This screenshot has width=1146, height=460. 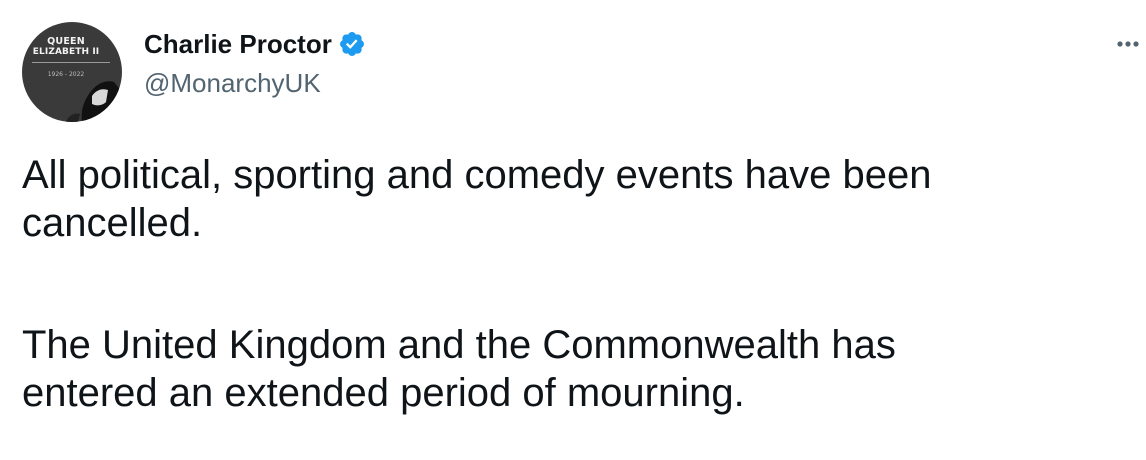 I want to click on author-handle: @MonarchyUK, so click(x=232, y=83).